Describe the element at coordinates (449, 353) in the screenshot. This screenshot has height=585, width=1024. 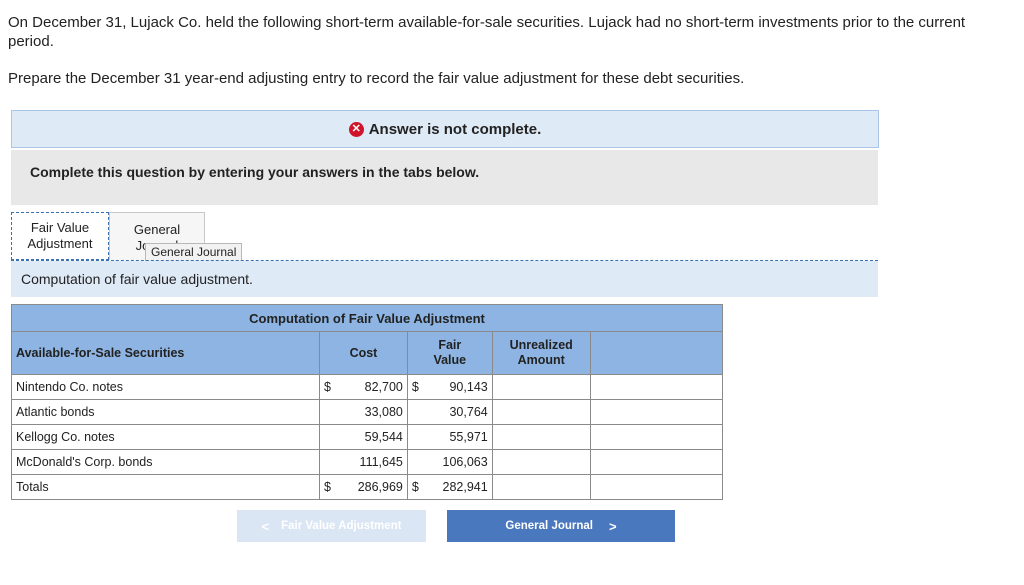
I see `header-fair-value: Fair Value` at that location.